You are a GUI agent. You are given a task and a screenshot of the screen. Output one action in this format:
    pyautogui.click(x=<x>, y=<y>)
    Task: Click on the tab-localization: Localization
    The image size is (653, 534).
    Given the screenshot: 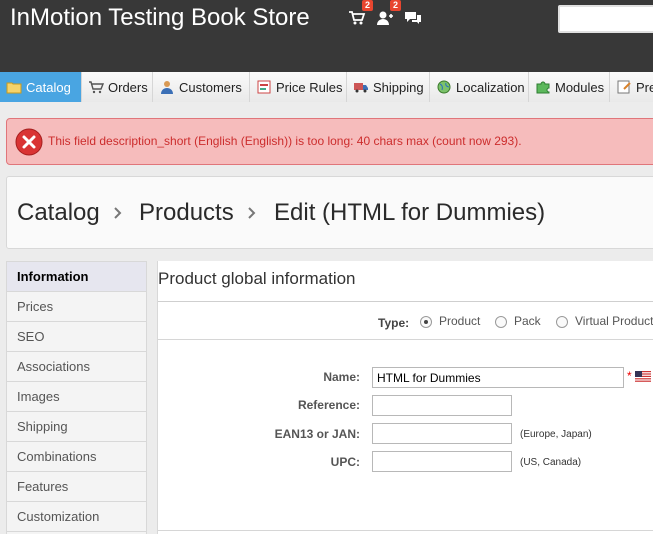 What is the action you would take?
    pyautogui.click(x=479, y=87)
    